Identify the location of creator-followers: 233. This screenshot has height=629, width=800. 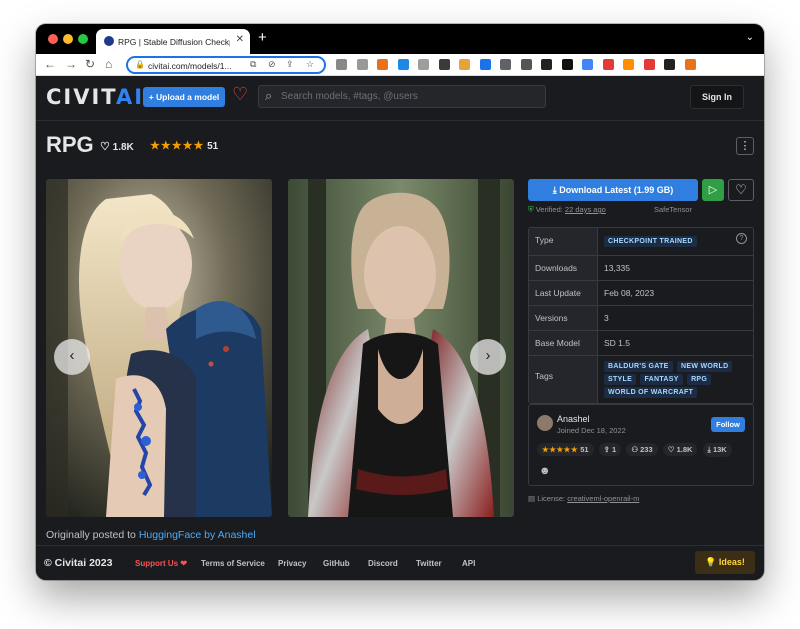
(646, 449).